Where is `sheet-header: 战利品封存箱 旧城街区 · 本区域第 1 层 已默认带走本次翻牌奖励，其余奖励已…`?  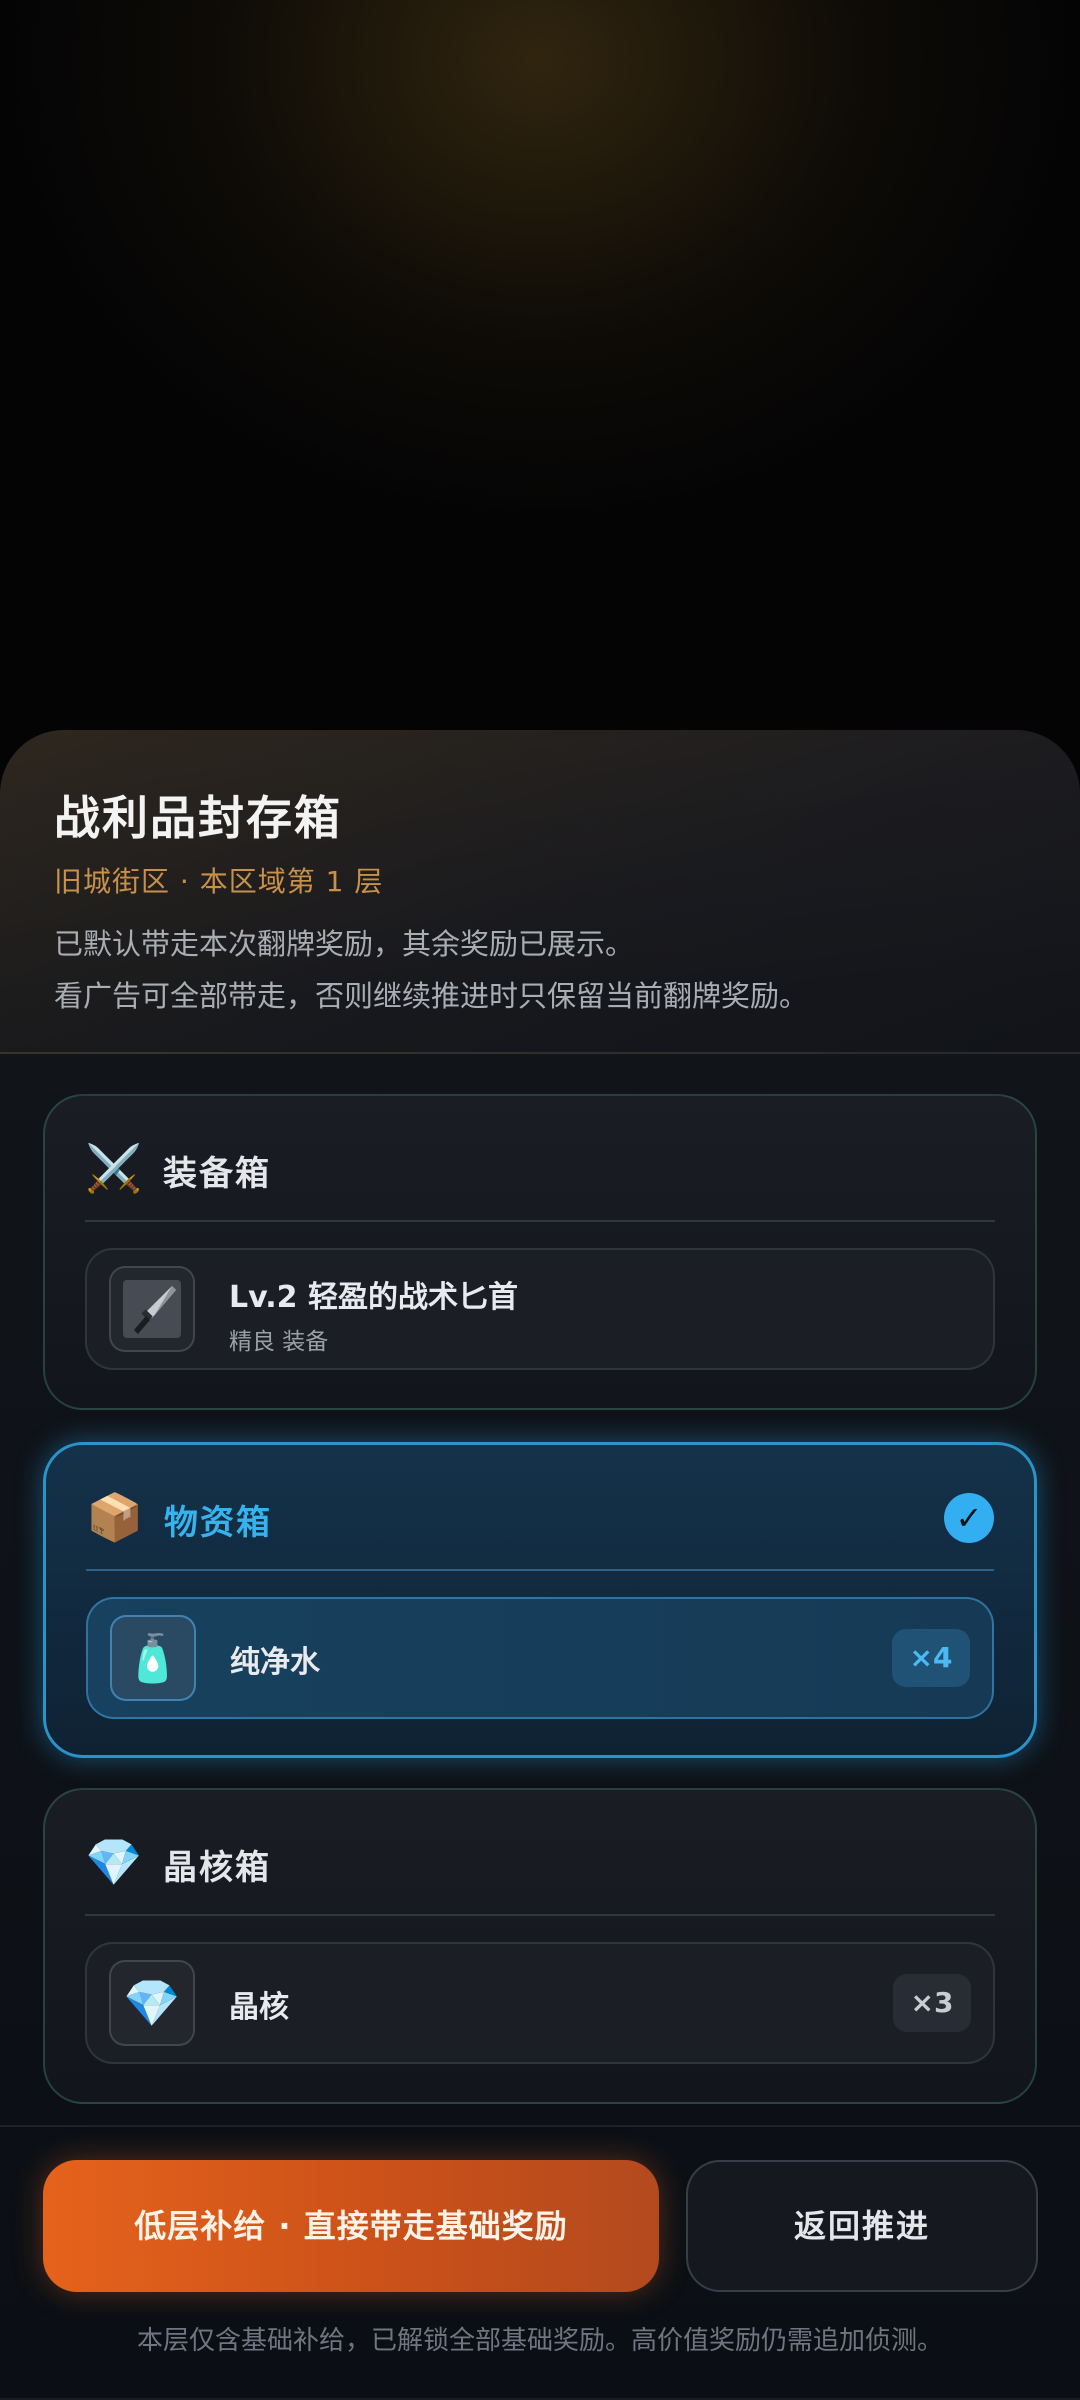
sheet-header: 战利品封存箱 旧城街区 · 本区域第 1 层 已默认带走本次翻牌奖励，其余奖励已… is located at coordinates (540, 892).